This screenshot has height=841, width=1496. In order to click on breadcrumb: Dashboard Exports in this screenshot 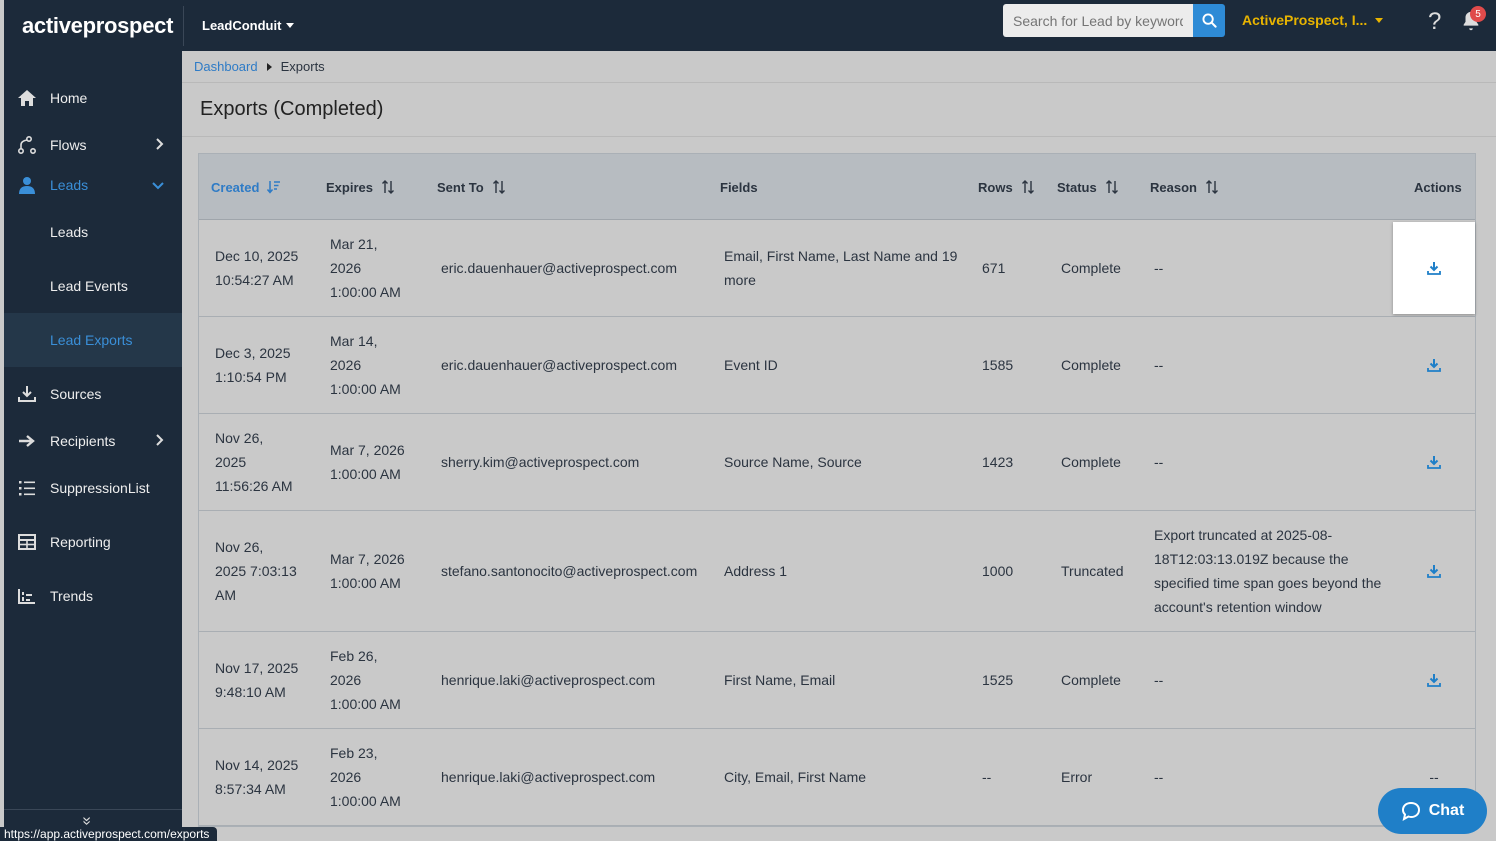, I will do `click(839, 67)`.